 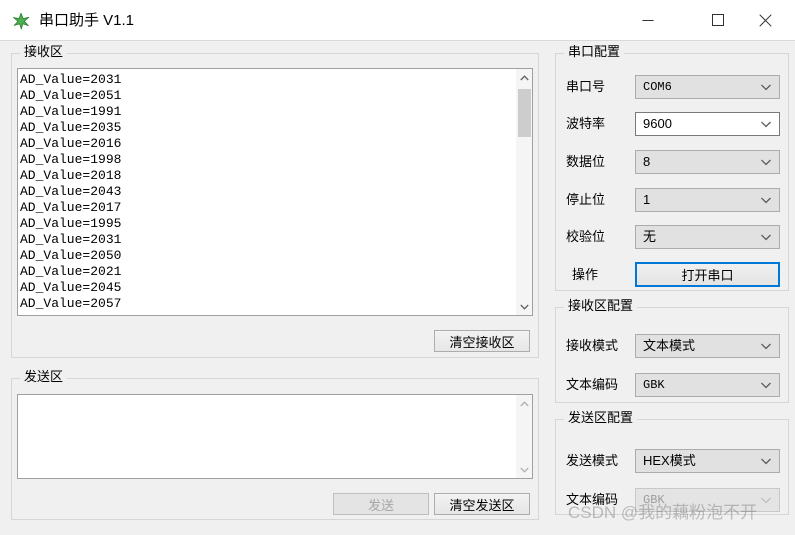 I want to click on receive-mode-value: 文本模式, so click(x=669, y=345).